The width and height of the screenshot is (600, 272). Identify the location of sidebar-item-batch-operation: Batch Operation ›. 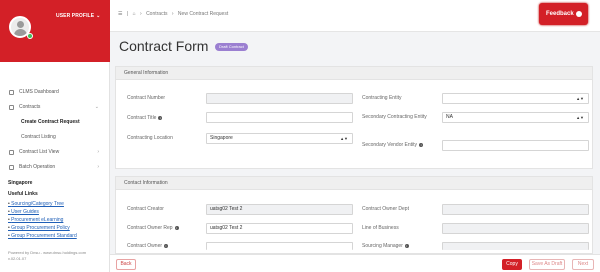
(55, 167).